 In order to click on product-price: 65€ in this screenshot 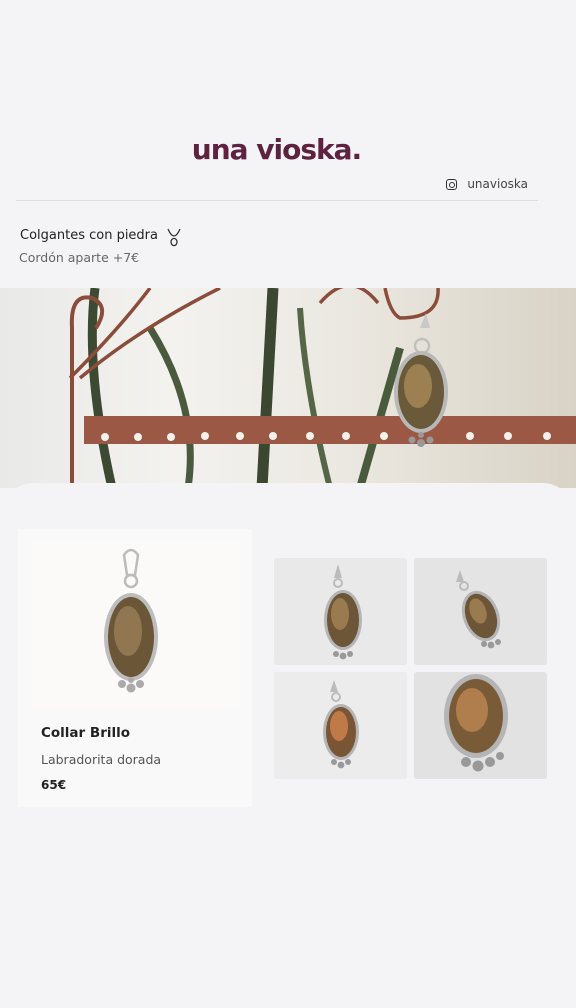, I will do `click(54, 785)`.